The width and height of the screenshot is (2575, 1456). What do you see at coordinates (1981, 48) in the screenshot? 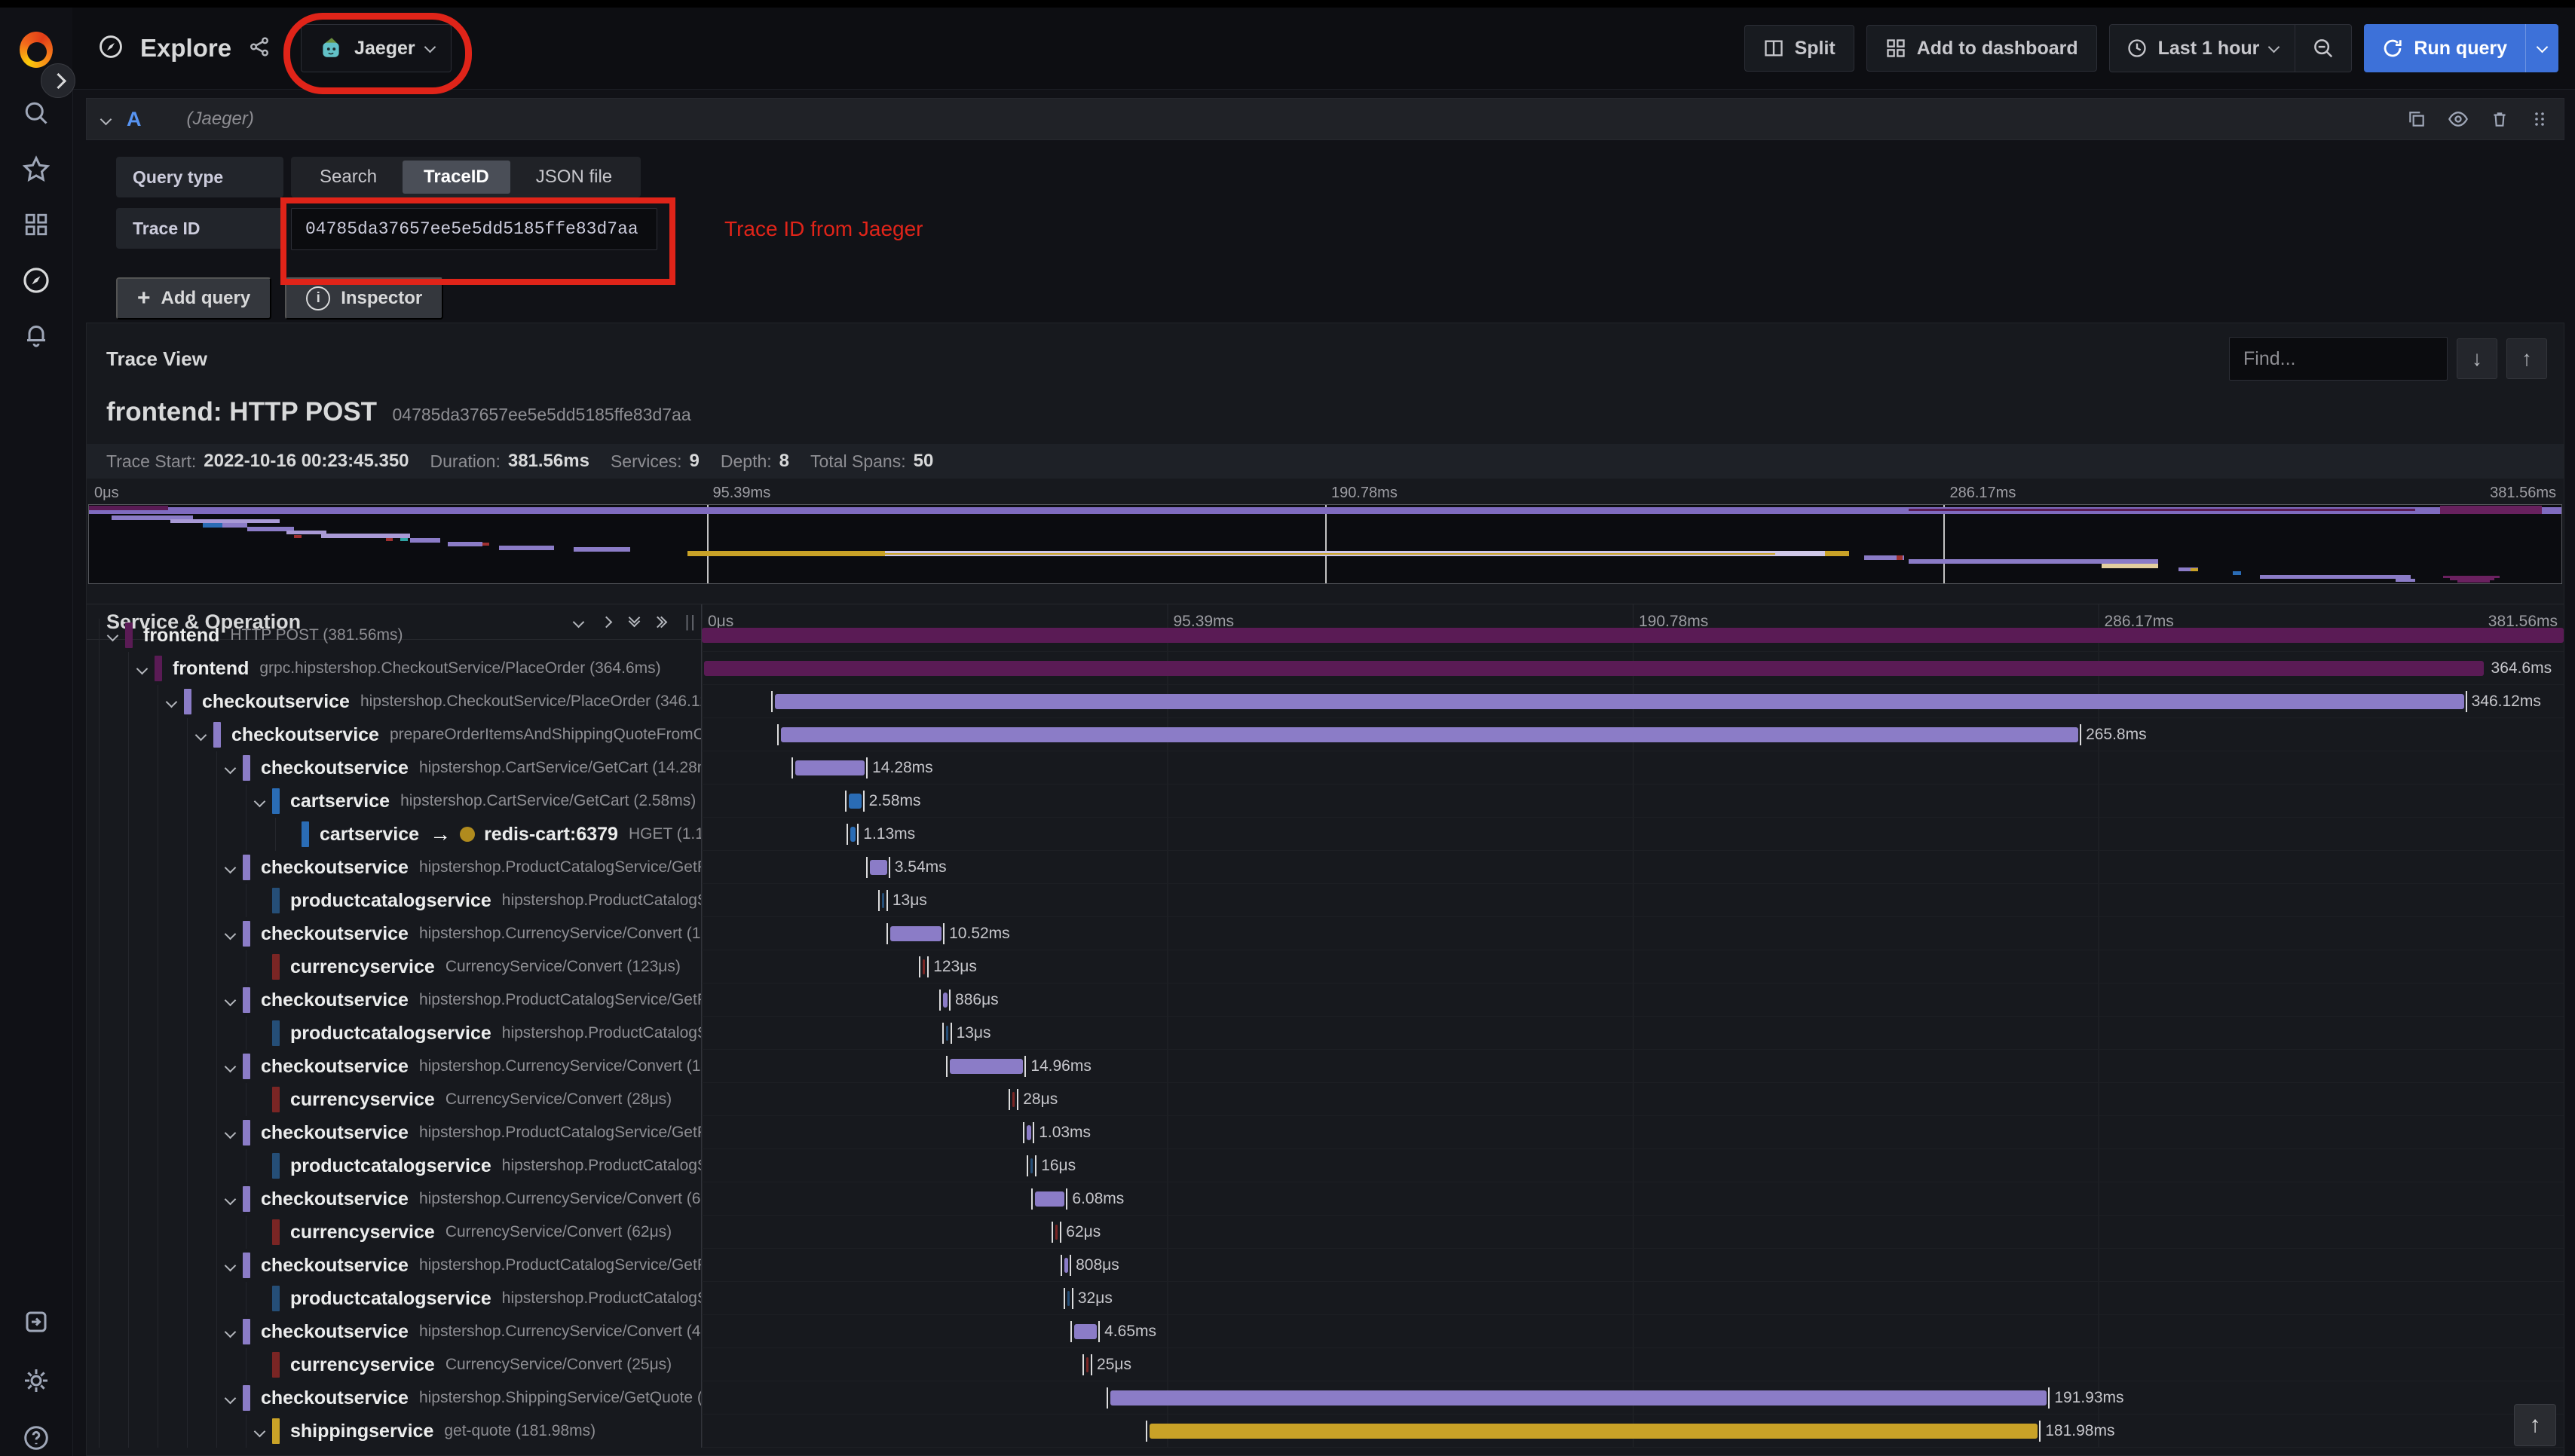
I see `add-to-dashboard-button: Add to dashboard` at bounding box center [1981, 48].